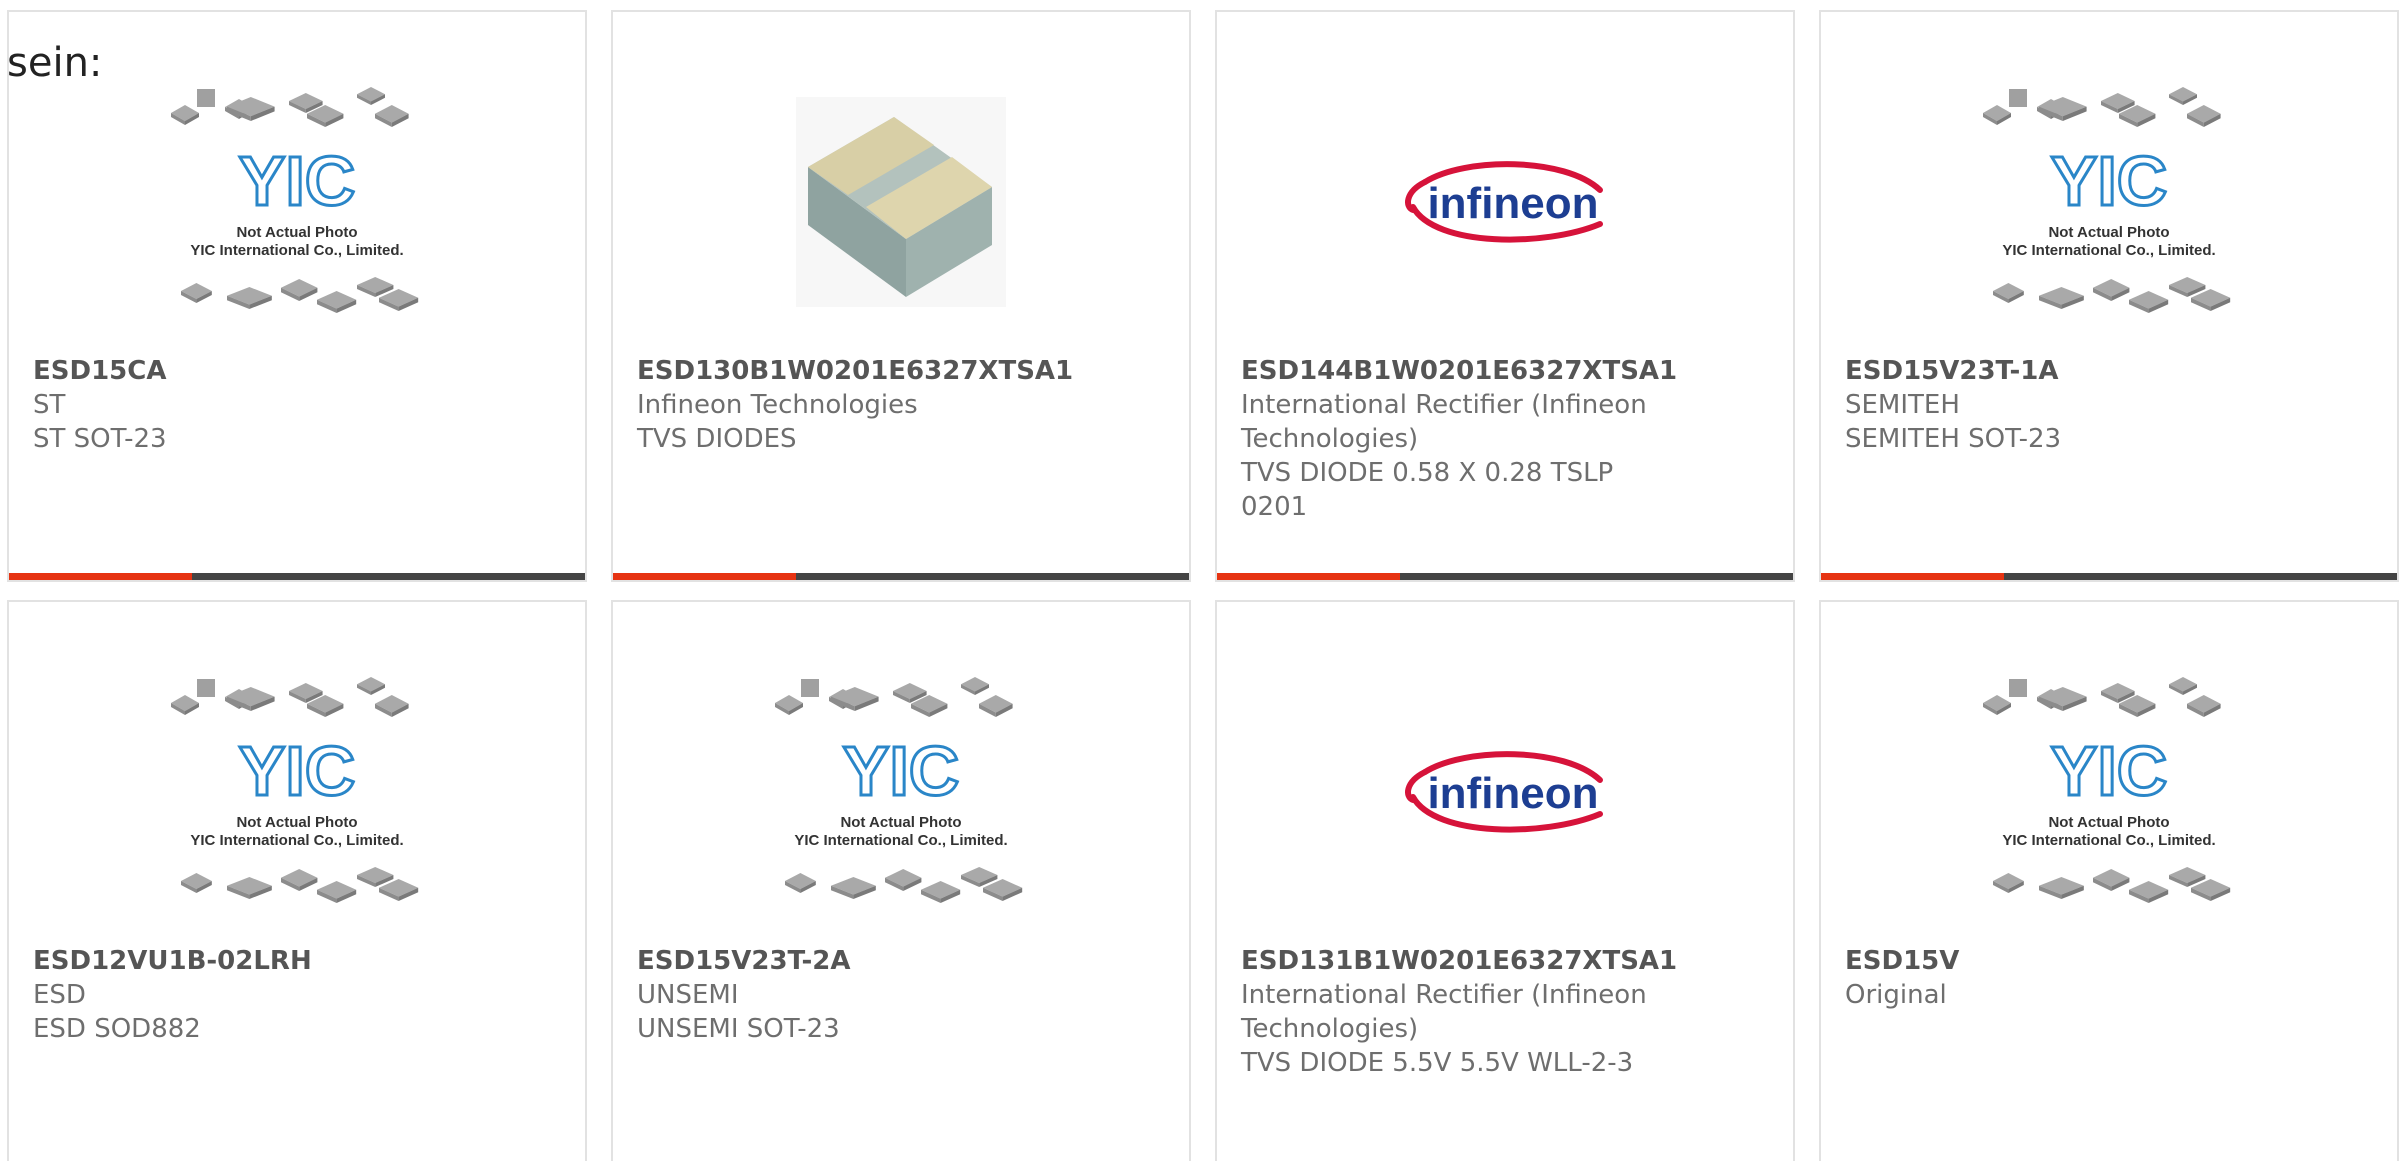 This screenshot has height=1161, width=2400. Describe the element at coordinates (2055, 961) in the screenshot. I see `product-part-number: ESD15V` at that location.